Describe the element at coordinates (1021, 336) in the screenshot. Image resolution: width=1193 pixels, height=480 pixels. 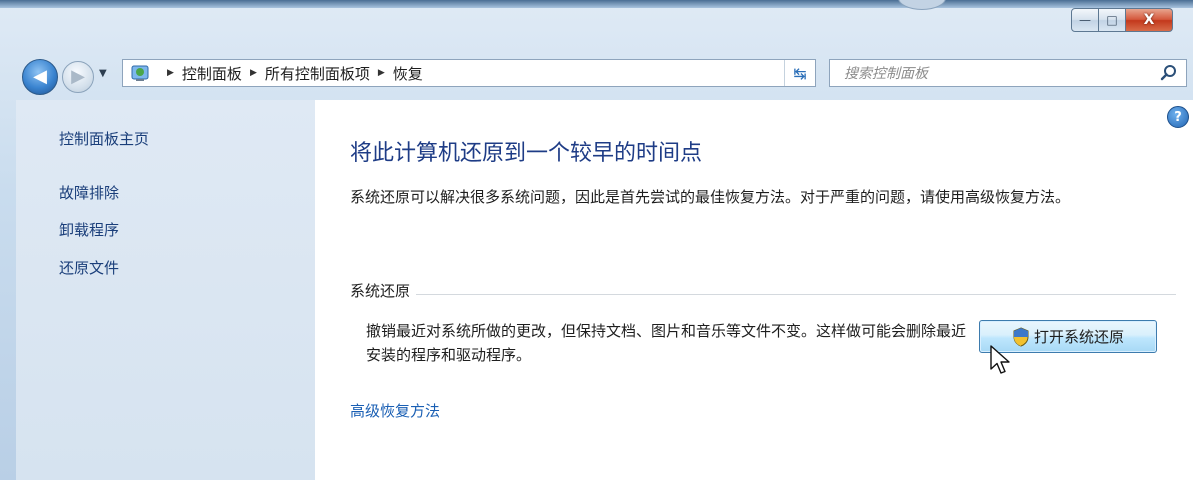
I see `uac-shield-icon` at that location.